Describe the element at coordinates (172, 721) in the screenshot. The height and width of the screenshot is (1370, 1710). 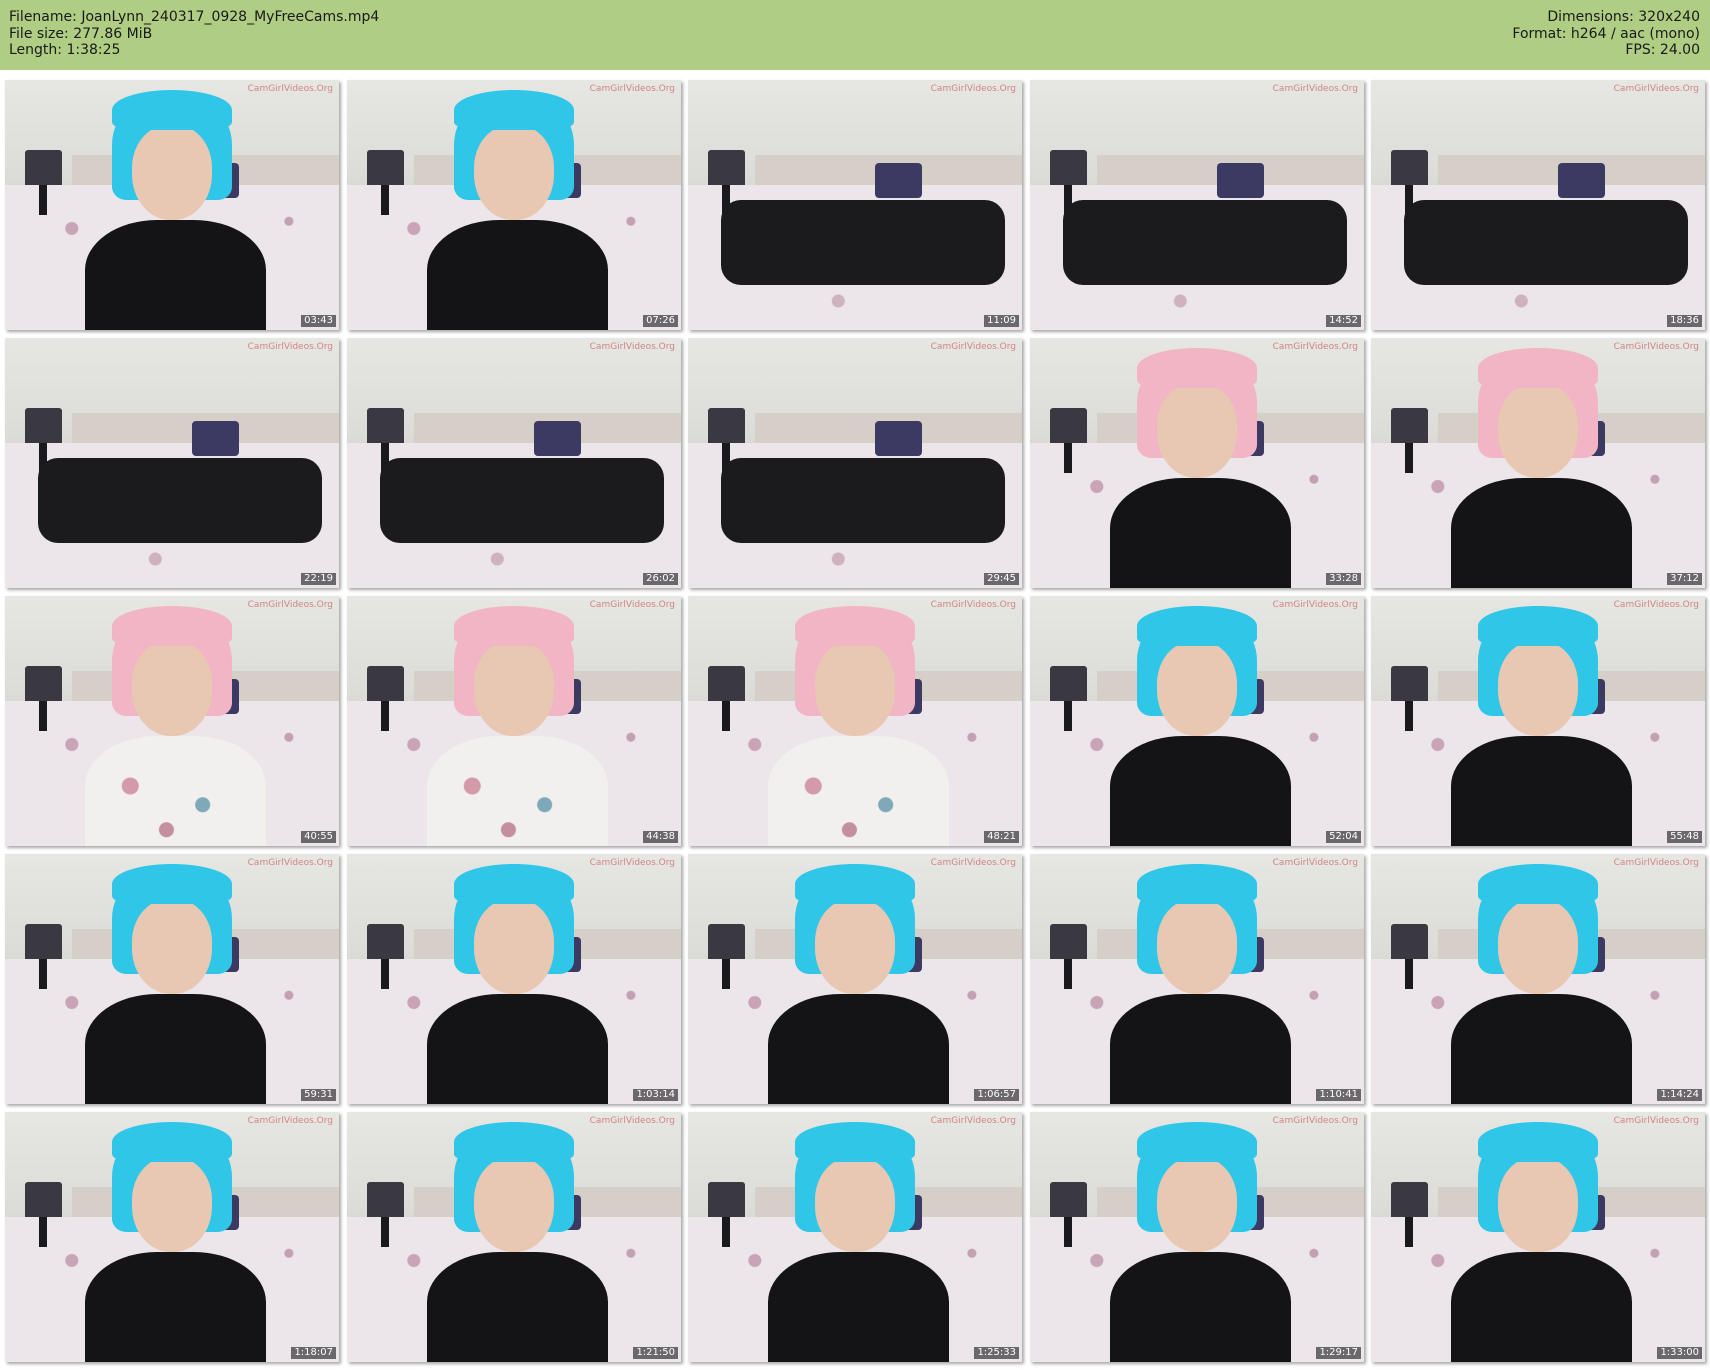
I see `video-thumbnail: CamGirlVideos.Org 40:55` at that location.